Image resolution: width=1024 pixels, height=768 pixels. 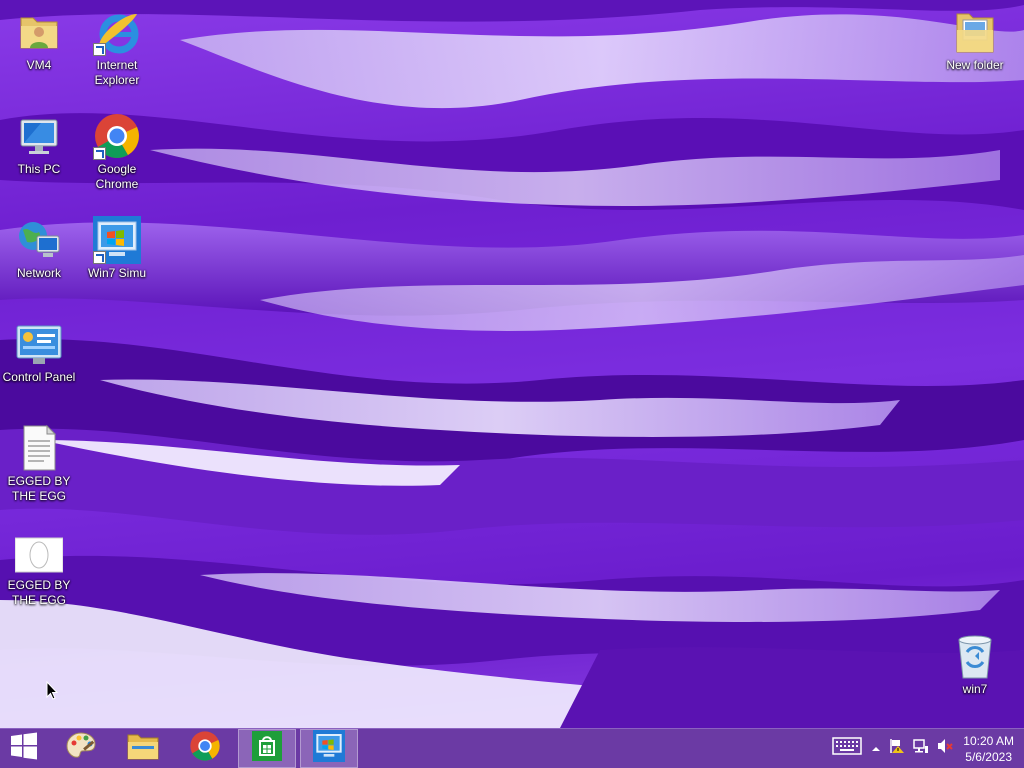 I want to click on desktop-icon-internet-explorer: Internet Explorer, so click(x=117, y=45).